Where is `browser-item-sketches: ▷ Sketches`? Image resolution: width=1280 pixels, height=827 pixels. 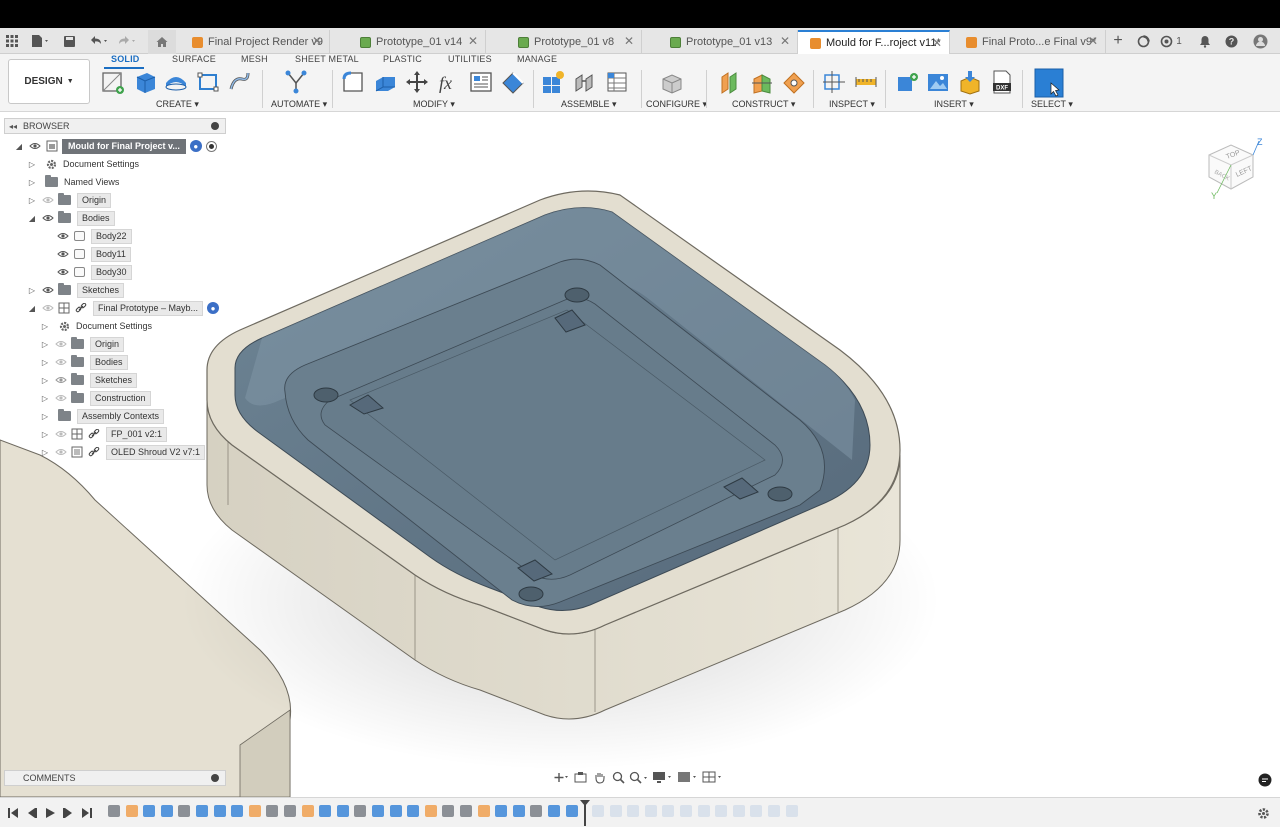
browser-item-sketches: ▷ Sketches is located at coordinates (76, 290).